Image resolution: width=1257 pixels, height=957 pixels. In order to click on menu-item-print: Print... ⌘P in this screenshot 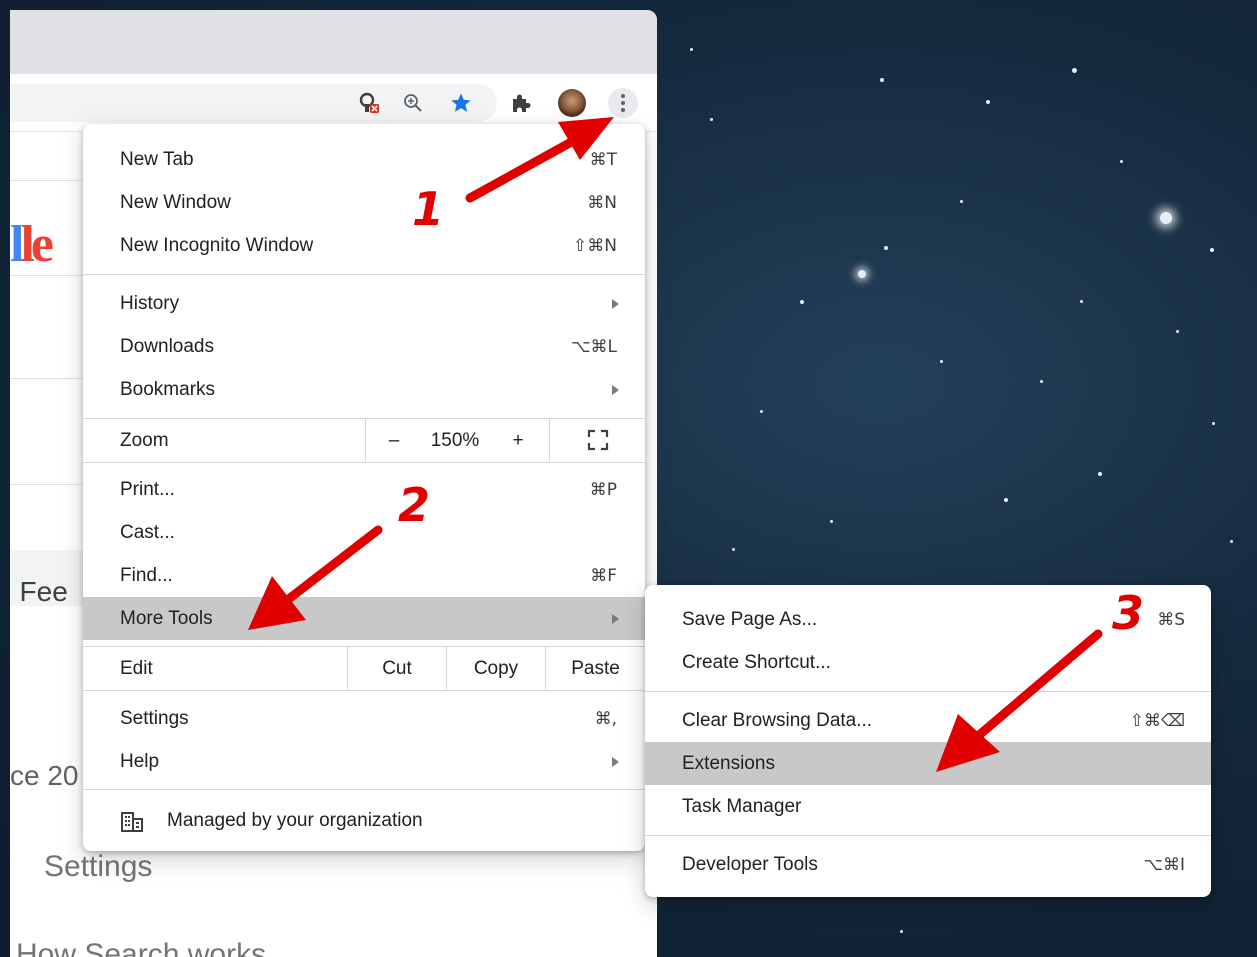, I will do `click(364, 489)`.